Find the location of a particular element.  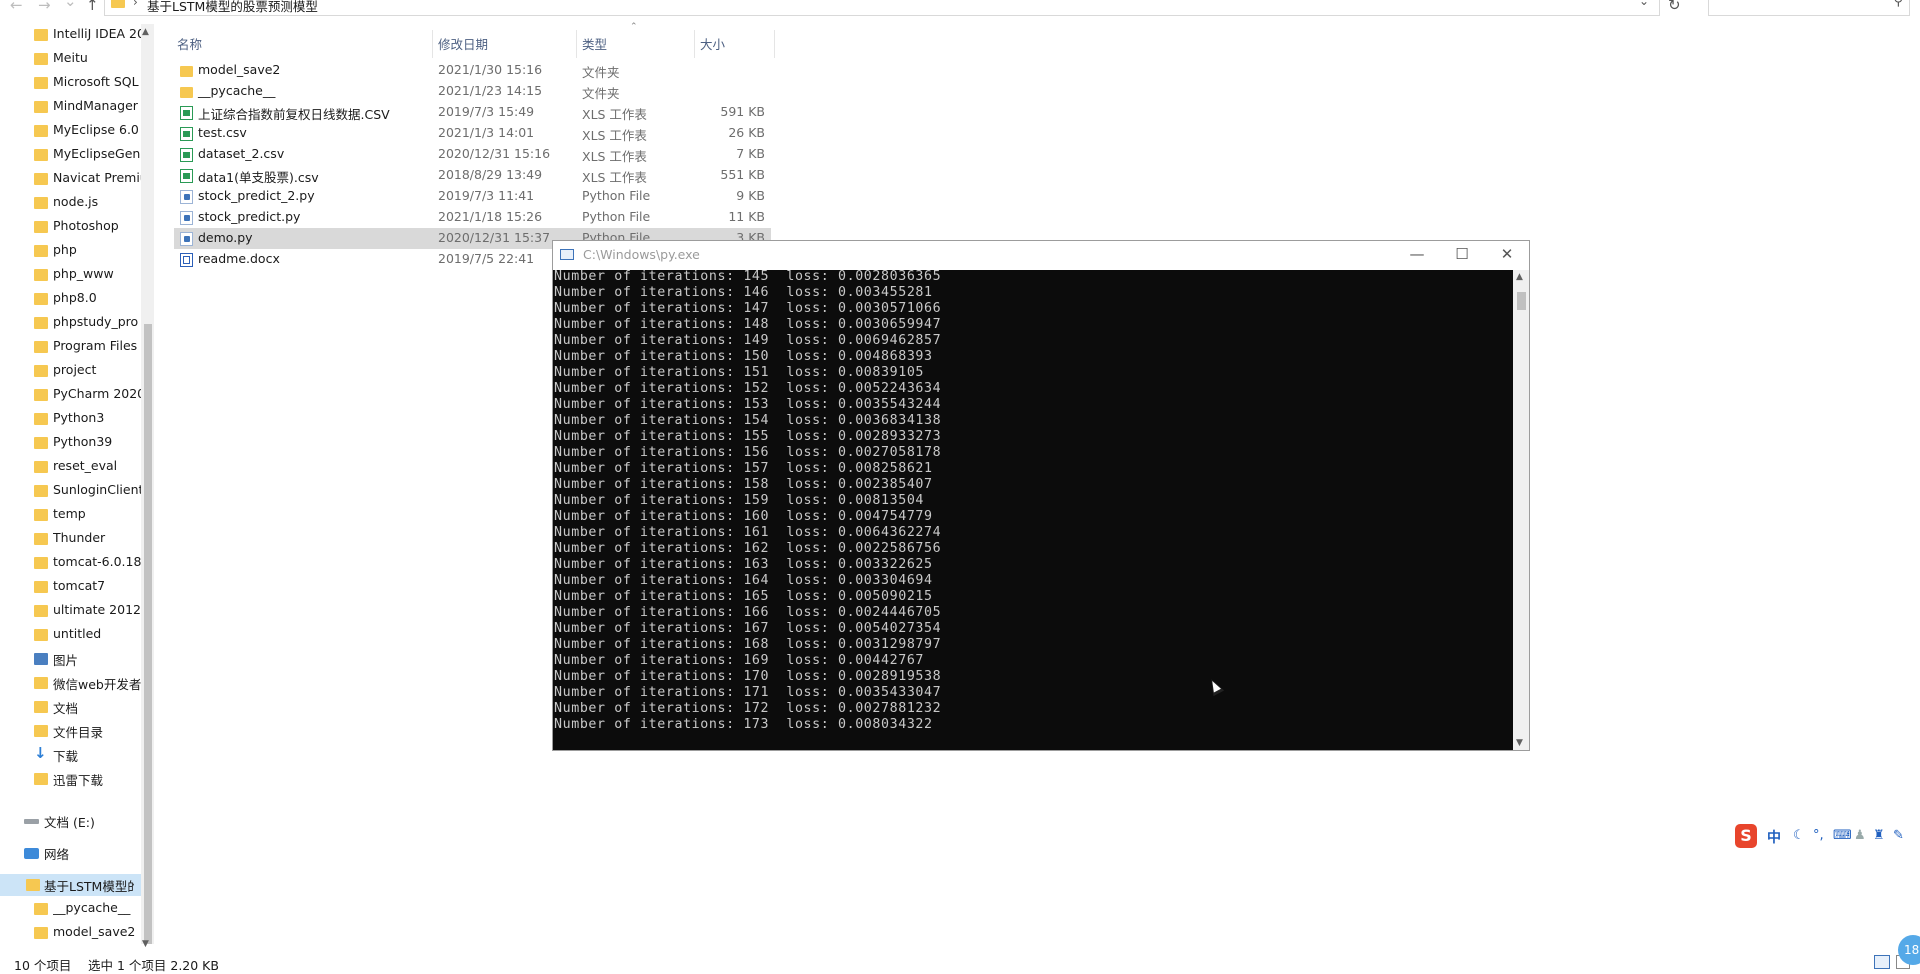

sidebar-item: php_www is located at coordinates (76, 275).